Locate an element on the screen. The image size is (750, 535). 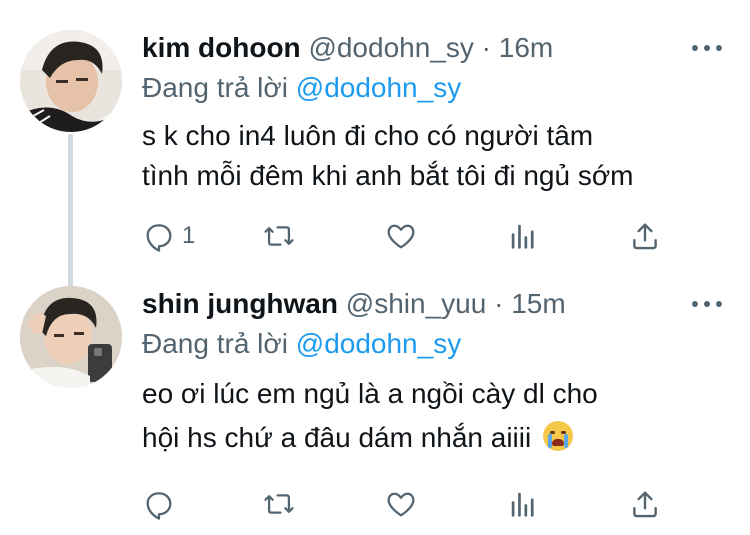
share-button is located at coordinates (645, 504).